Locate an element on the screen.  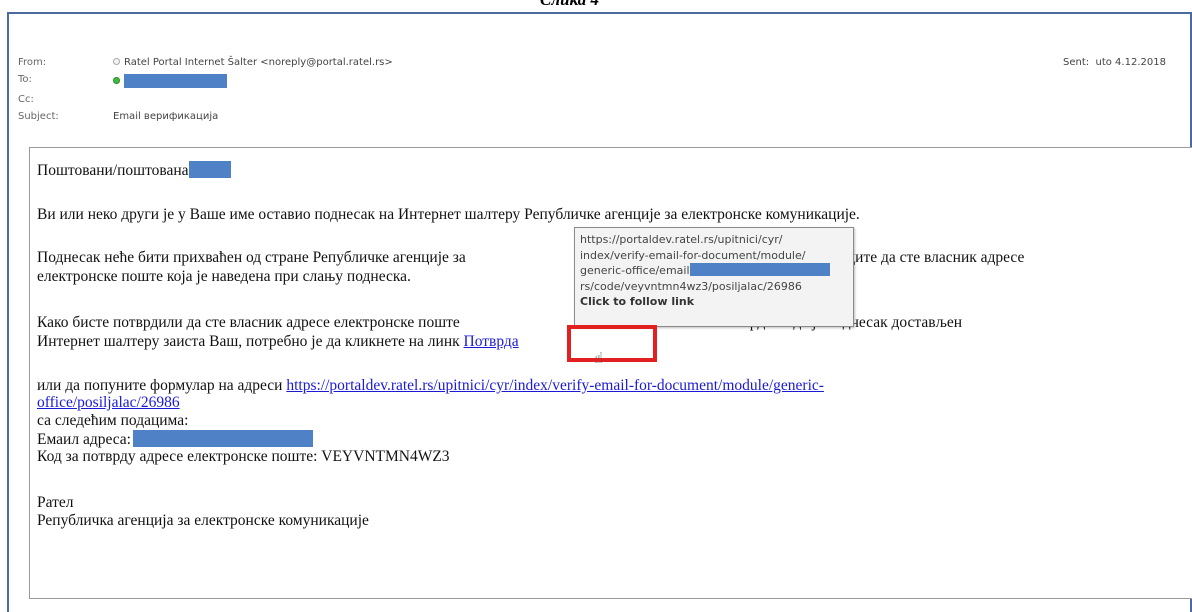
redacted-recipient is located at coordinates (175, 81).